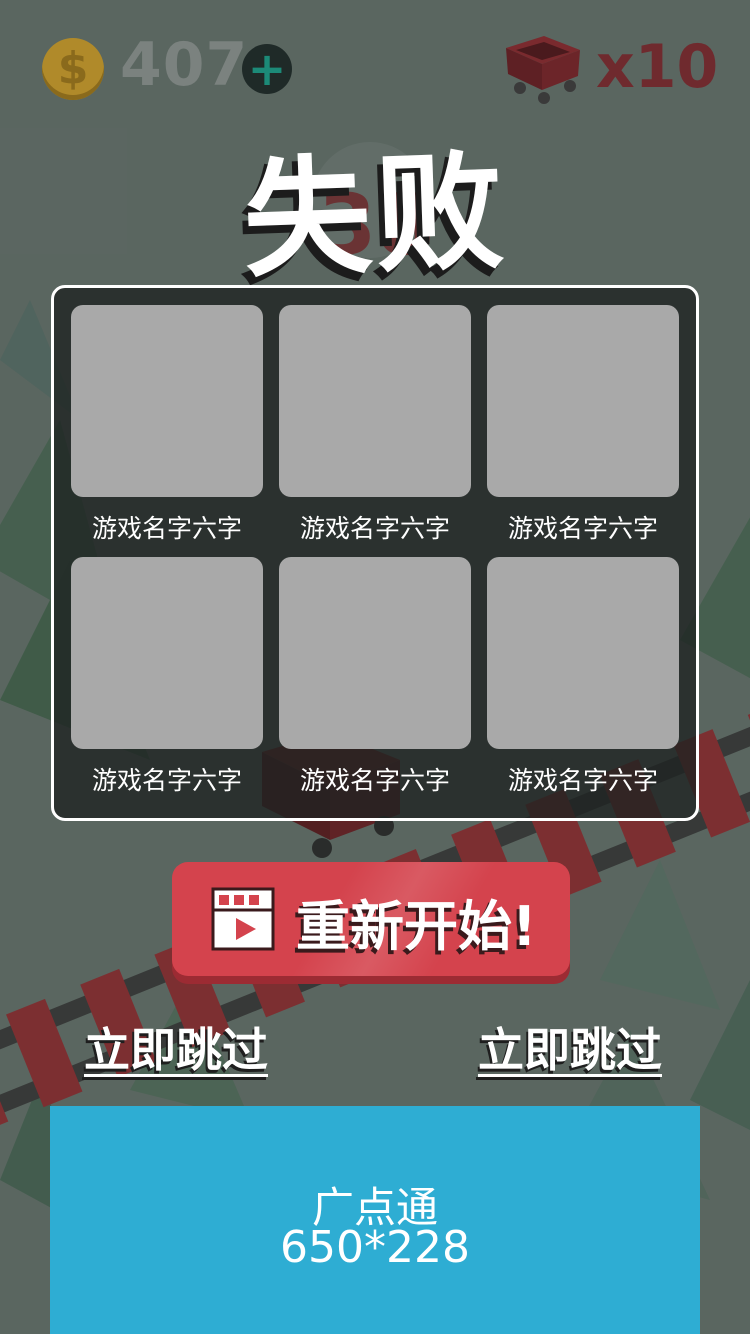 The height and width of the screenshot is (1334, 750). What do you see at coordinates (416, 926) in the screenshot?
I see `restart-label: 重新开始!` at bounding box center [416, 926].